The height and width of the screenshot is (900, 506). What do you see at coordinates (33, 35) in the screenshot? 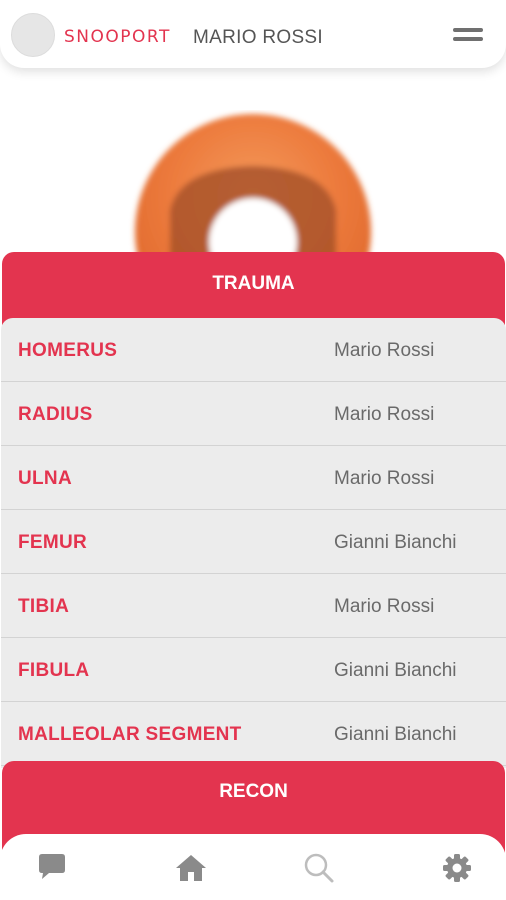
I see `avatar` at bounding box center [33, 35].